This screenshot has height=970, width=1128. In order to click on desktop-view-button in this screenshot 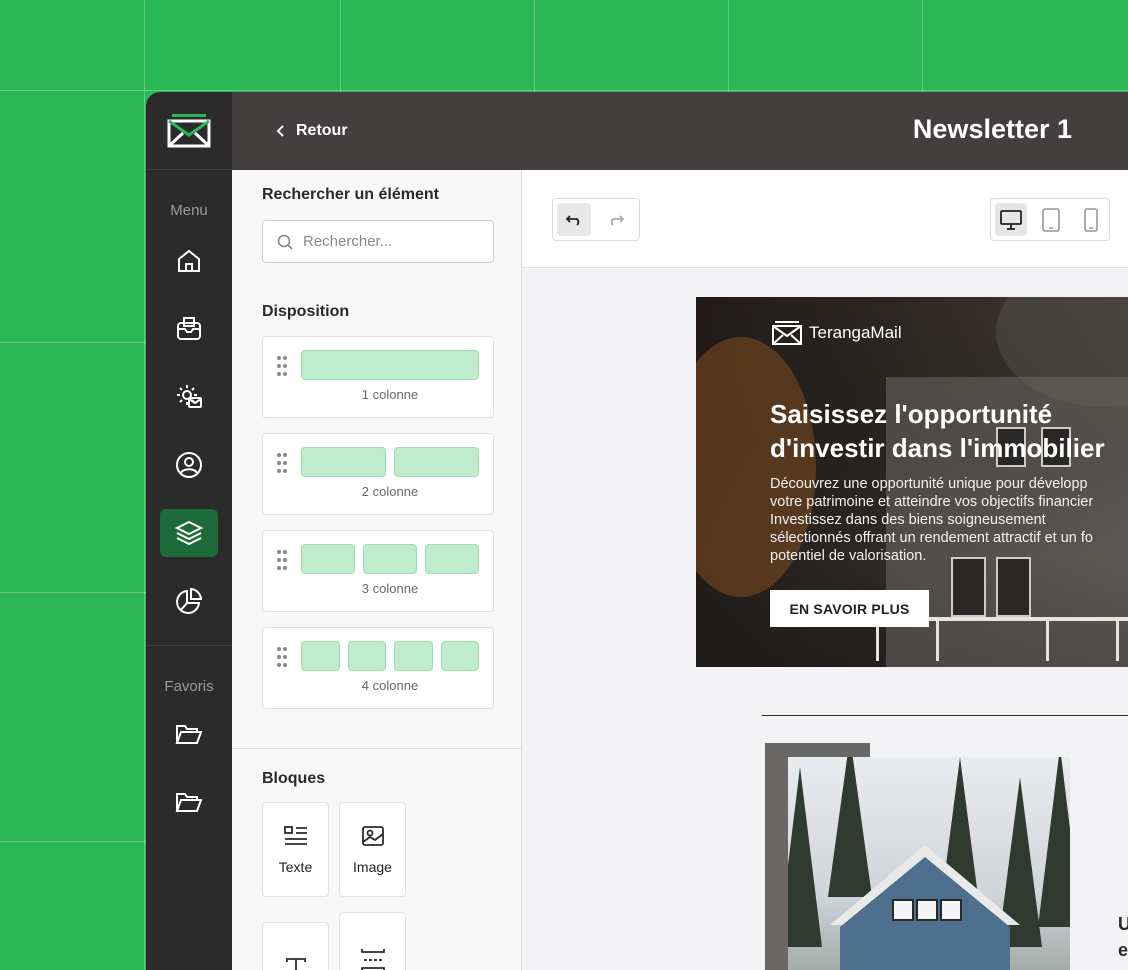, I will do `click(1011, 219)`.